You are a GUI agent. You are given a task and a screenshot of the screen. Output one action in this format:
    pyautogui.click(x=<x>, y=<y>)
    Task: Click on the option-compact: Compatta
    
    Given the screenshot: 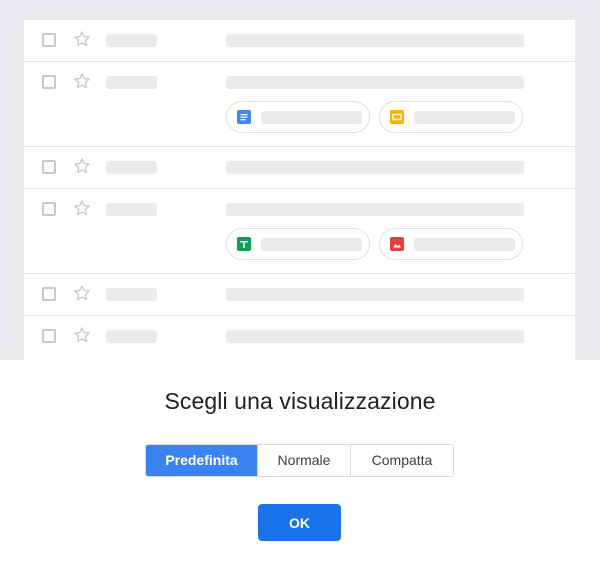 What is the action you would take?
    pyautogui.click(x=401, y=460)
    